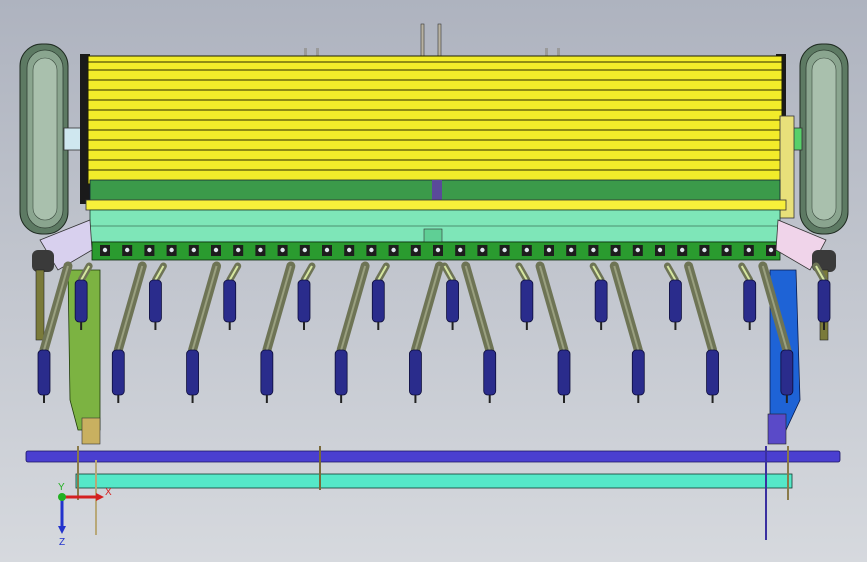 Image resolution: width=867 pixels, height=562 pixels. I want to click on coordinate-triad: X Y Z, so click(85, 515).